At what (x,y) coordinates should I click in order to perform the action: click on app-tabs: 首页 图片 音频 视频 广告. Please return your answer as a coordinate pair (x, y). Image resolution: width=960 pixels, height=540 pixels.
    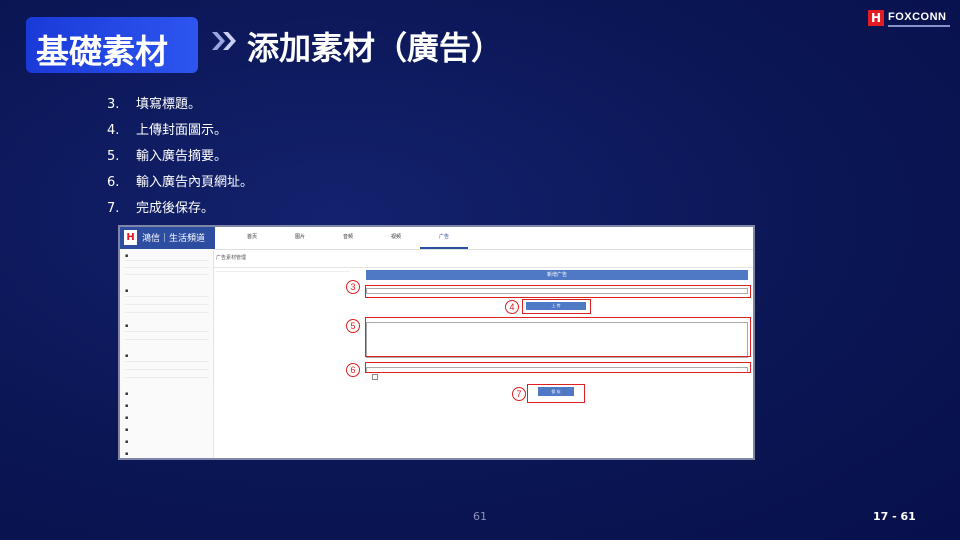
    Looking at the image, I should click on (348, 238).